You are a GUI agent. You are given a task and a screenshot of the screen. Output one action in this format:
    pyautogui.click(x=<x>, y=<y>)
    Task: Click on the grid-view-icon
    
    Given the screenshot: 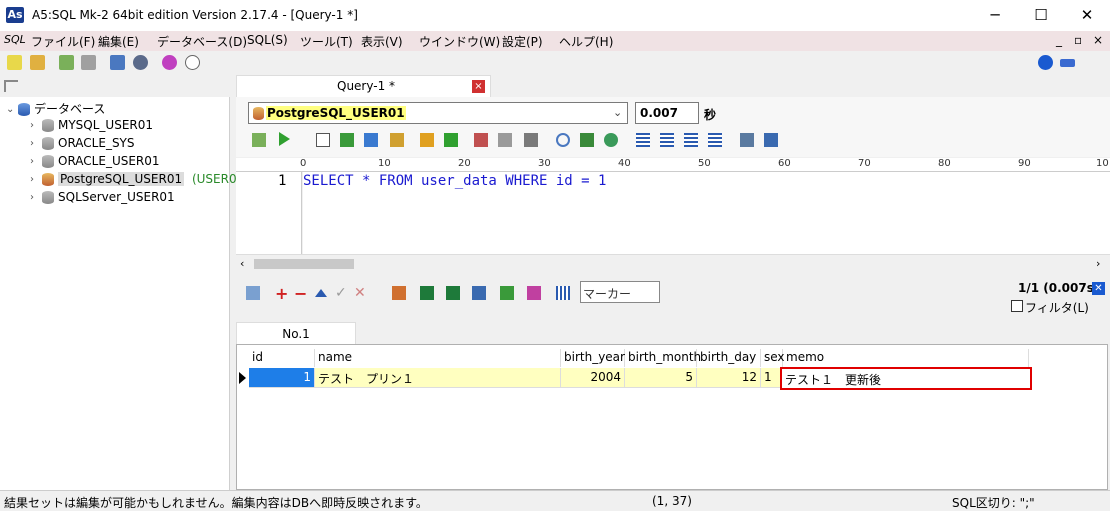 What is the action you would take?
    pyautogui.click(x=563, y=293)
    